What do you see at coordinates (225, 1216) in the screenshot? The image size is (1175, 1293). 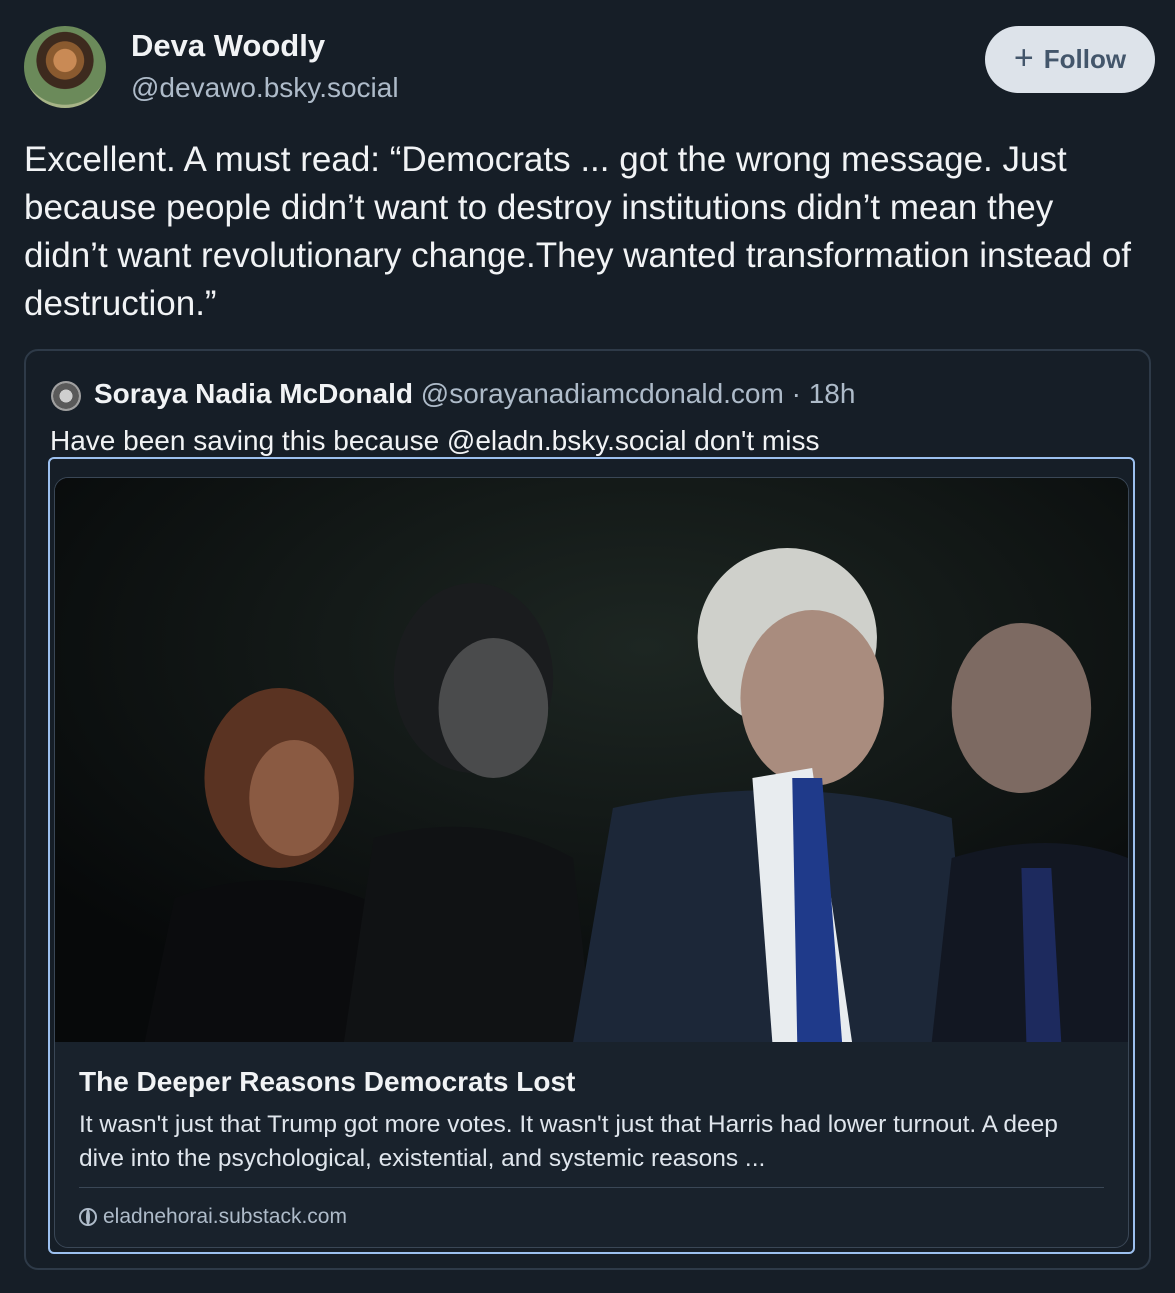 I see `link-domain-text: eladnehorai.substack.com` at bounding box center [225, 1216].